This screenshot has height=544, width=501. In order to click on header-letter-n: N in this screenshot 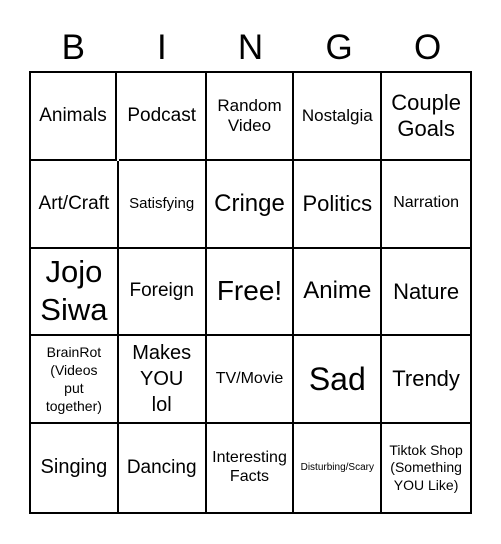, I will do `click(250, 47)`.